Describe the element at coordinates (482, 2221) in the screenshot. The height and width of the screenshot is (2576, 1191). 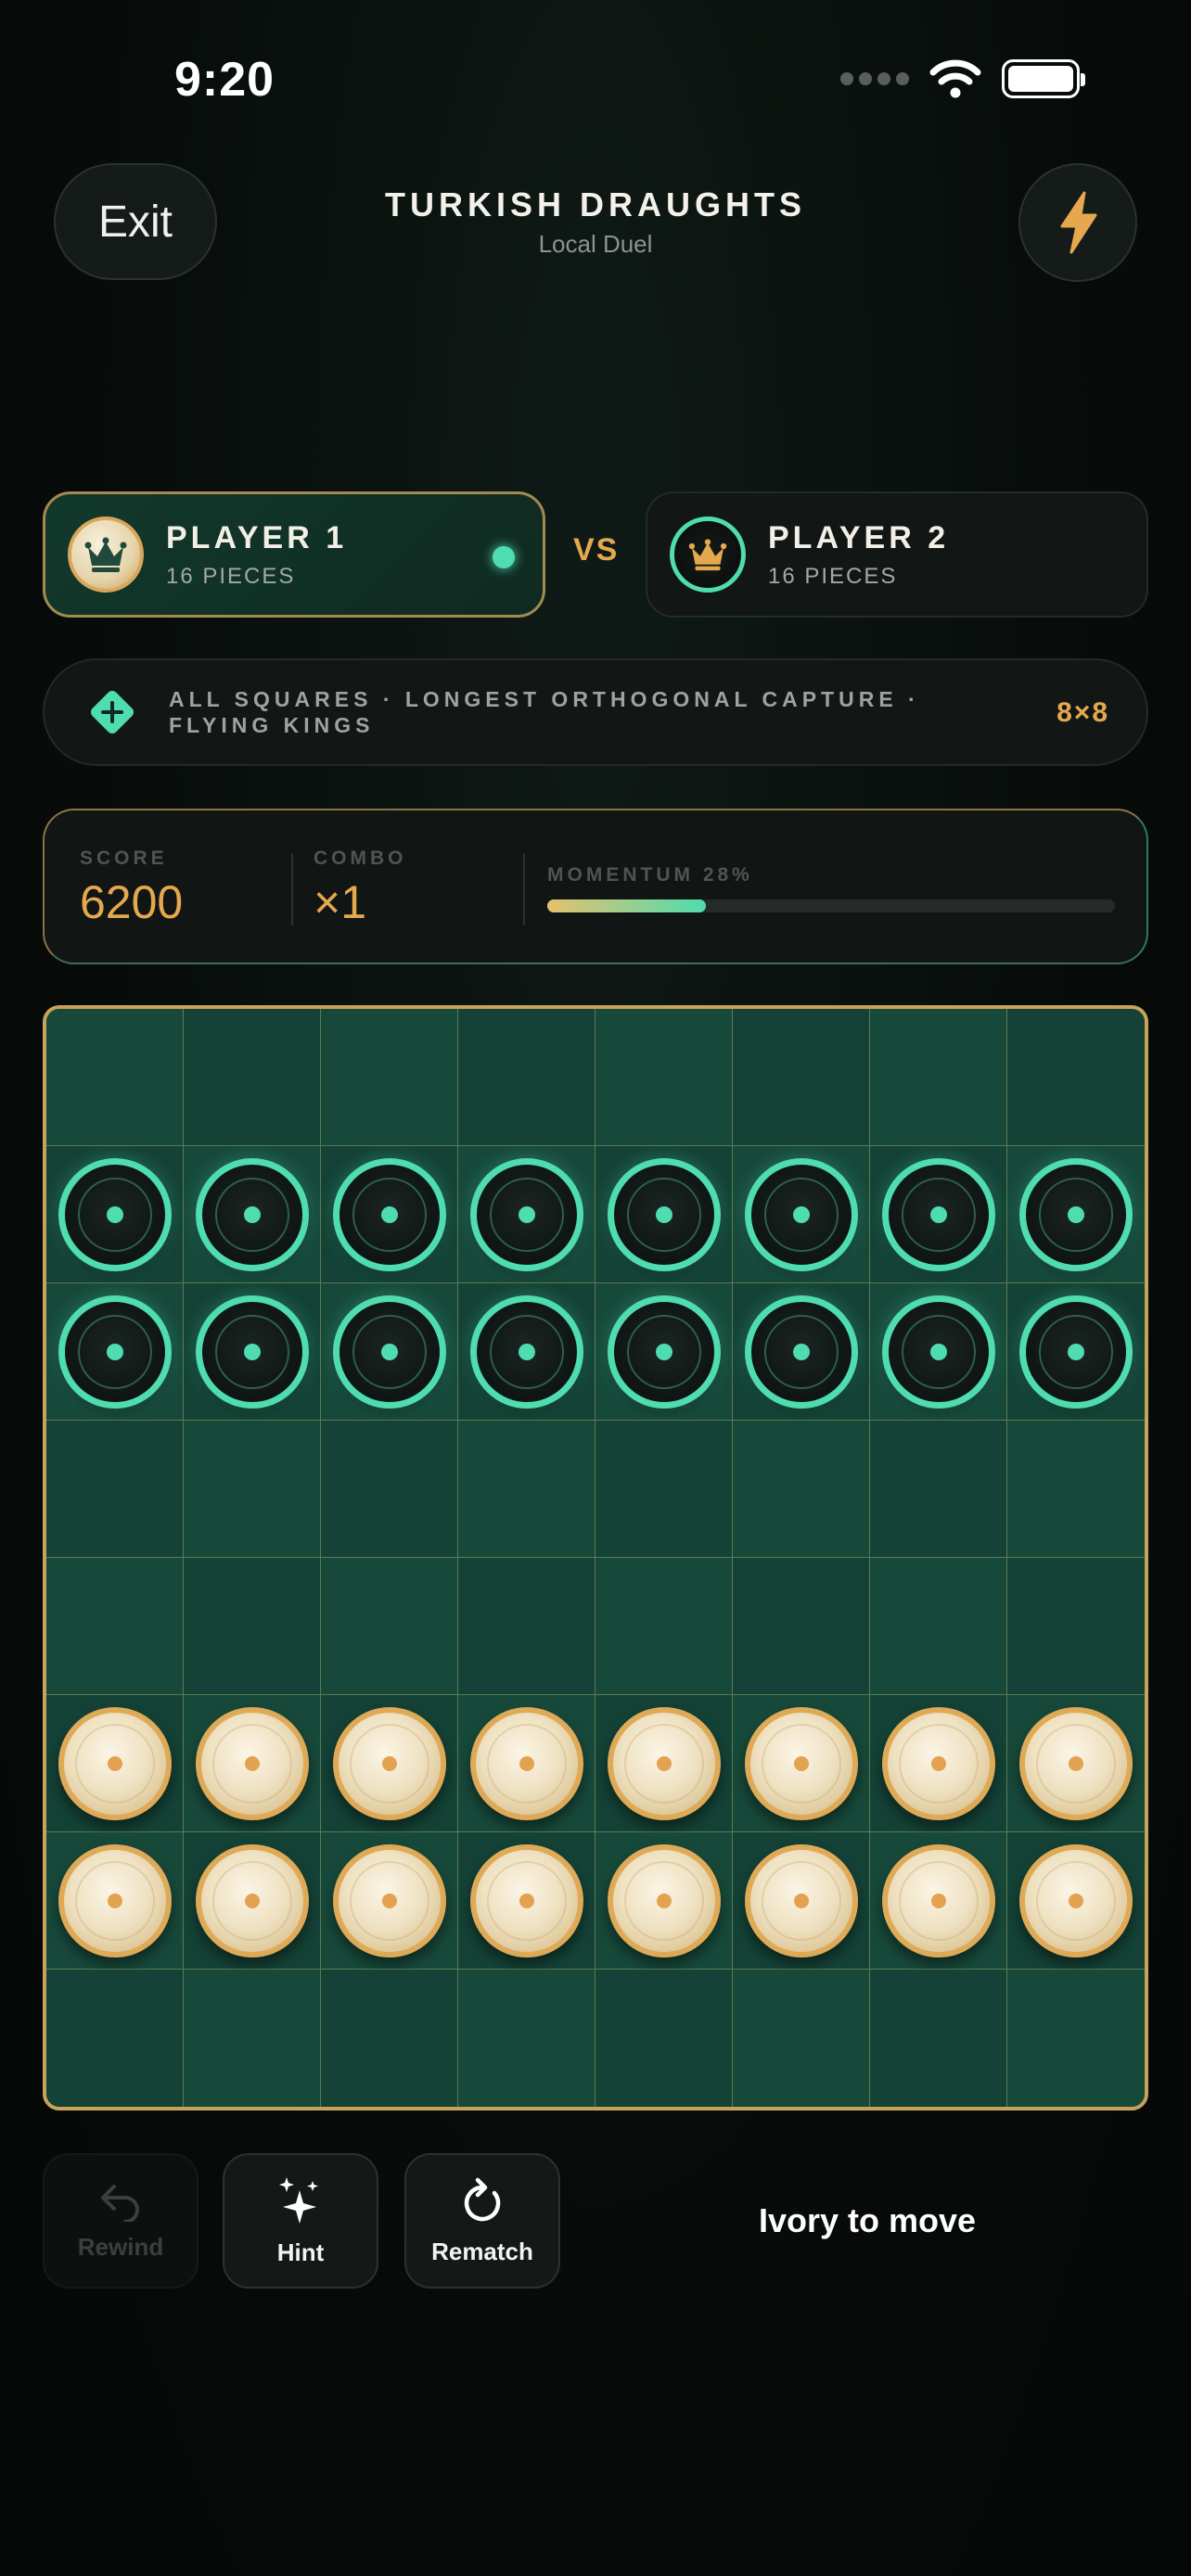
I see `rematch-button: Rematch` at that location.